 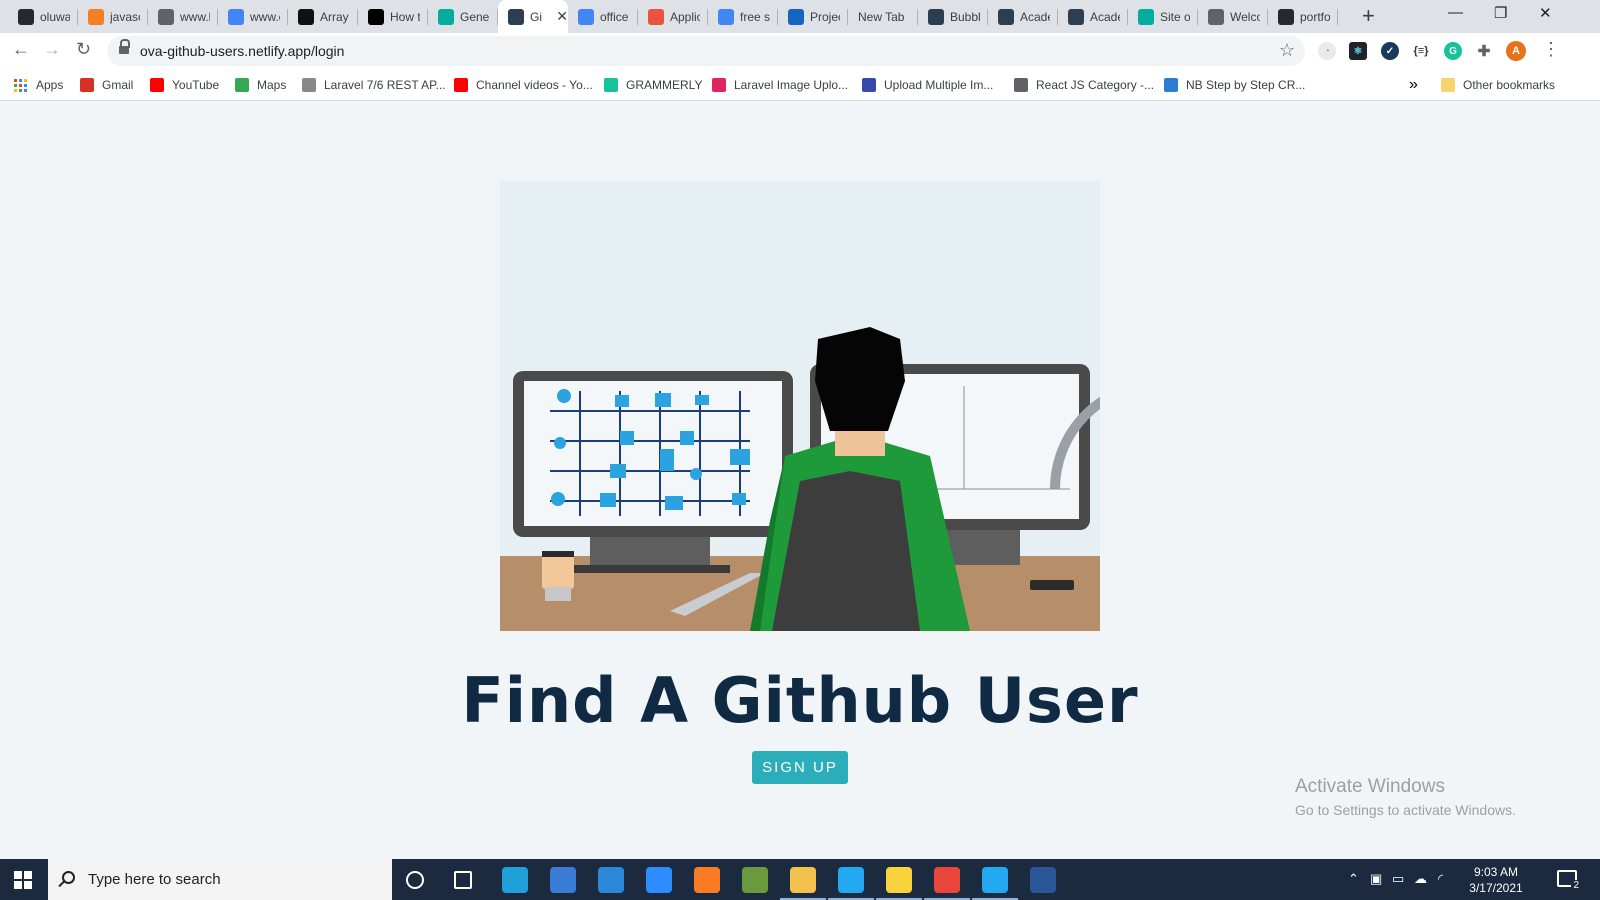 I want to click on browser-tab: How t, so click(x=393, y=16).